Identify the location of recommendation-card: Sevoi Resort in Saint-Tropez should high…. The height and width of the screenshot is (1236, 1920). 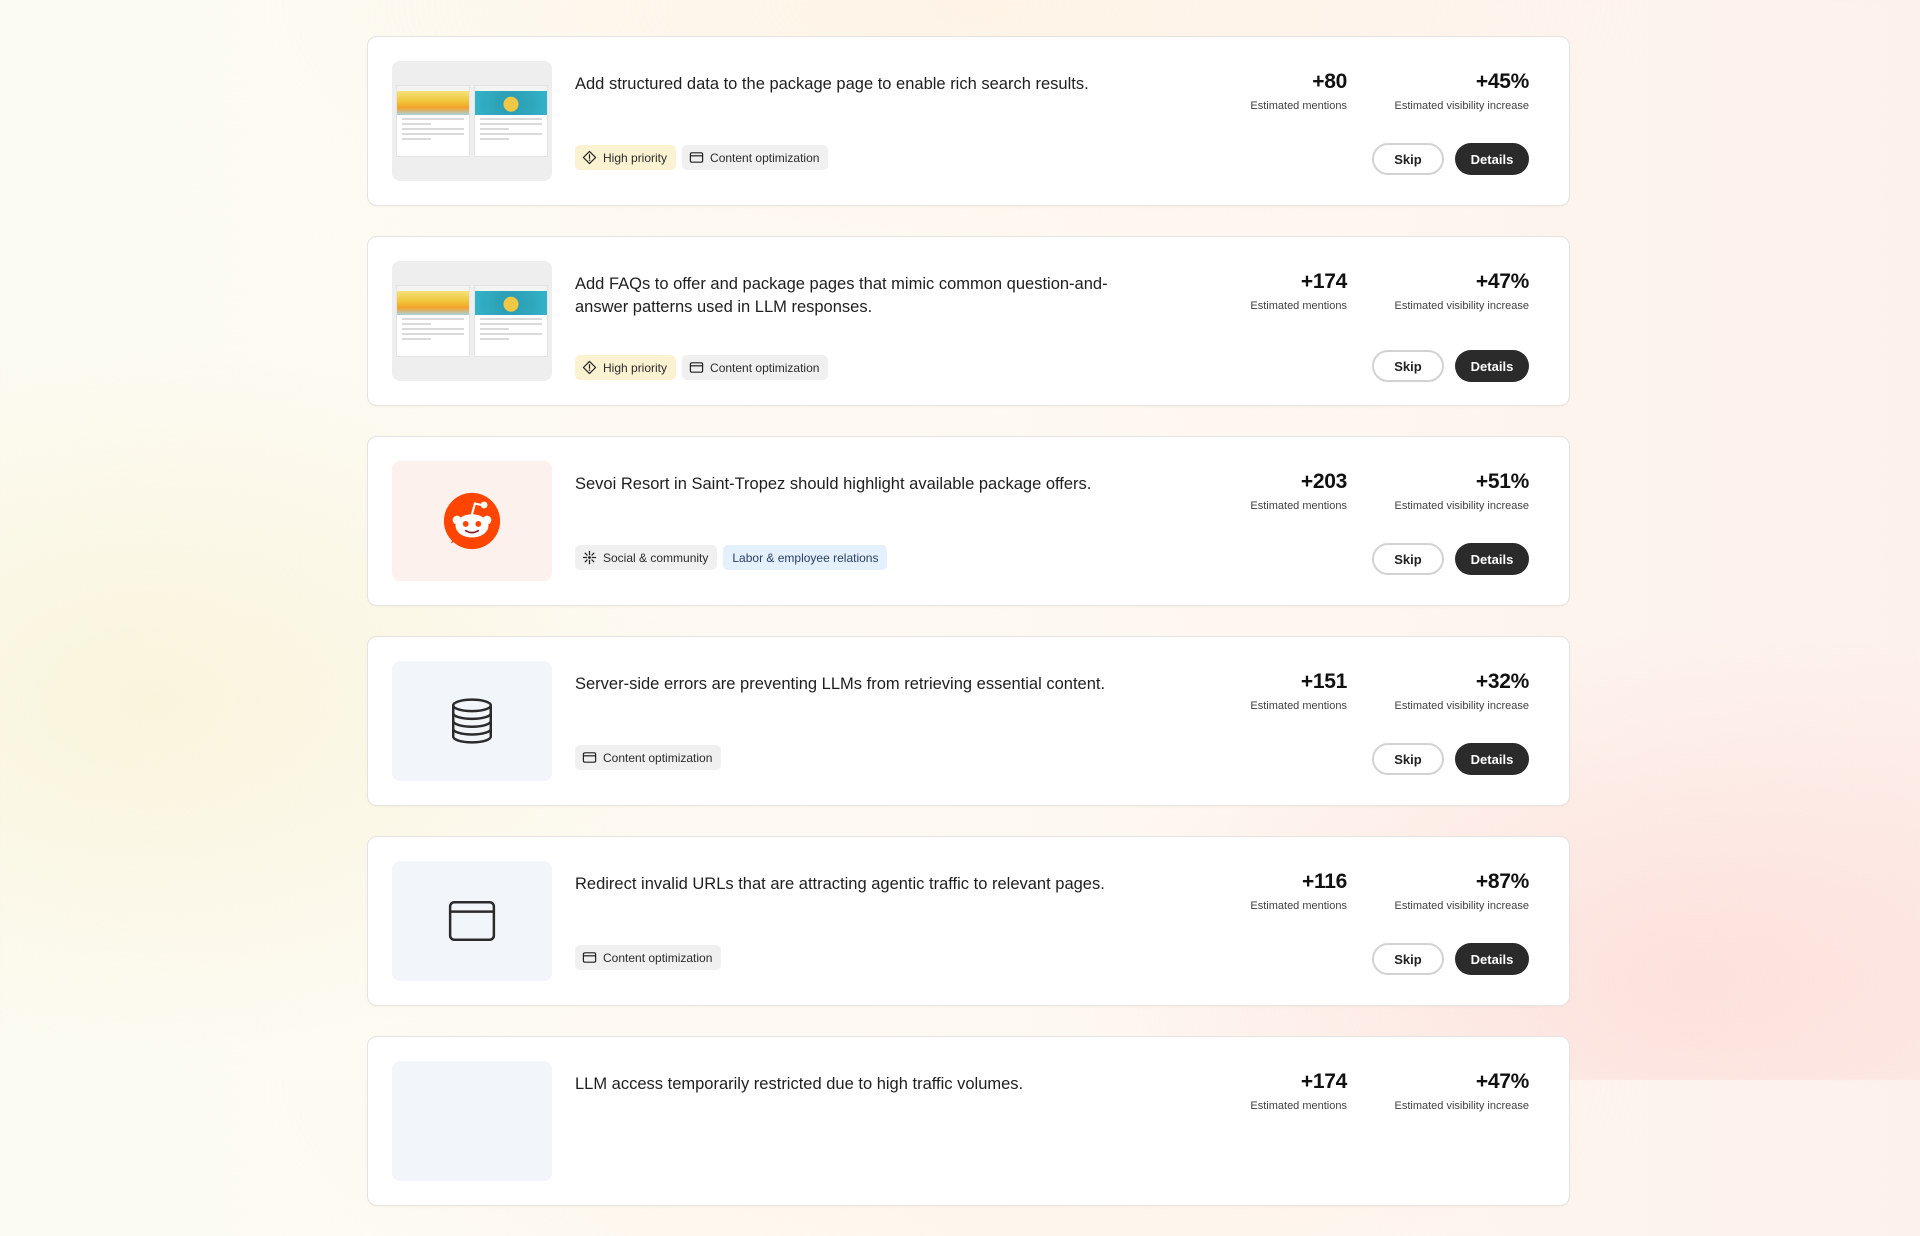
(968, 521).